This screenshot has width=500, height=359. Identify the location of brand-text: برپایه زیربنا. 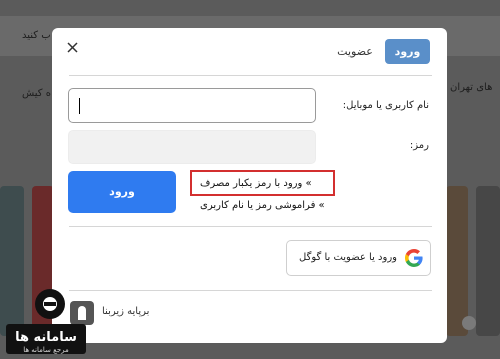
(126, 311).